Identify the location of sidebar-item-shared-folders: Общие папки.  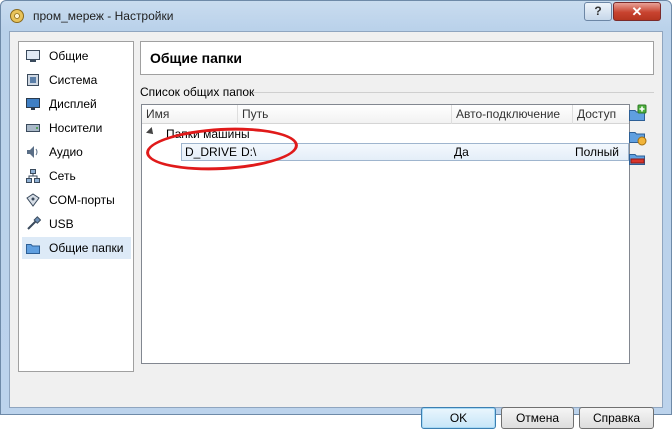
(76, 248).